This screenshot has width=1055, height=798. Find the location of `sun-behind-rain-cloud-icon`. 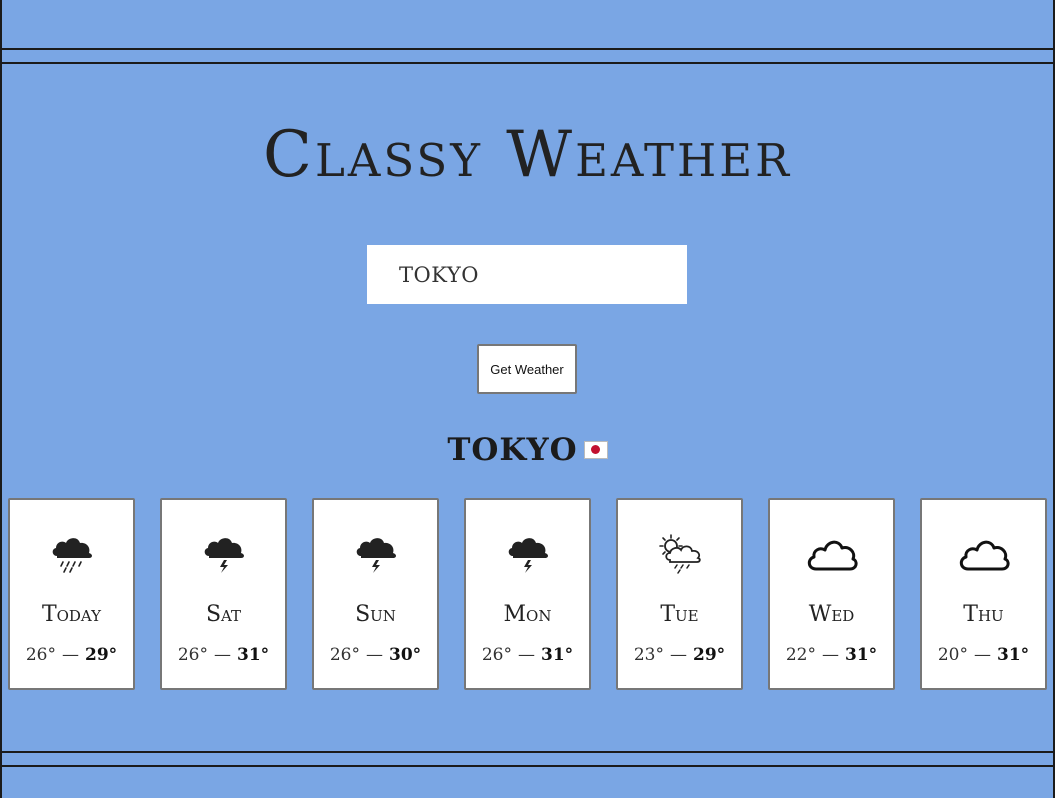

sun-behind-rain-cloud-icon is located at coordinates (679, 554).